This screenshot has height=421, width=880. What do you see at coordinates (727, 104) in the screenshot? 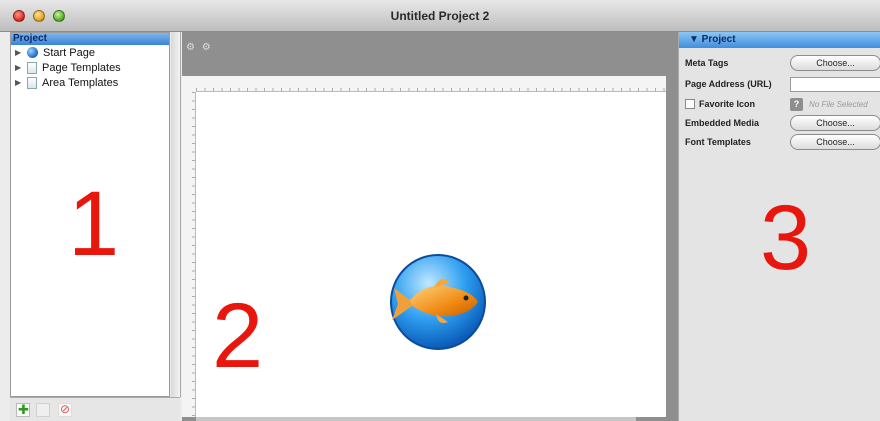
I see `favorite-icon-label: Favorite Icon` at bounding box center [727, 104].